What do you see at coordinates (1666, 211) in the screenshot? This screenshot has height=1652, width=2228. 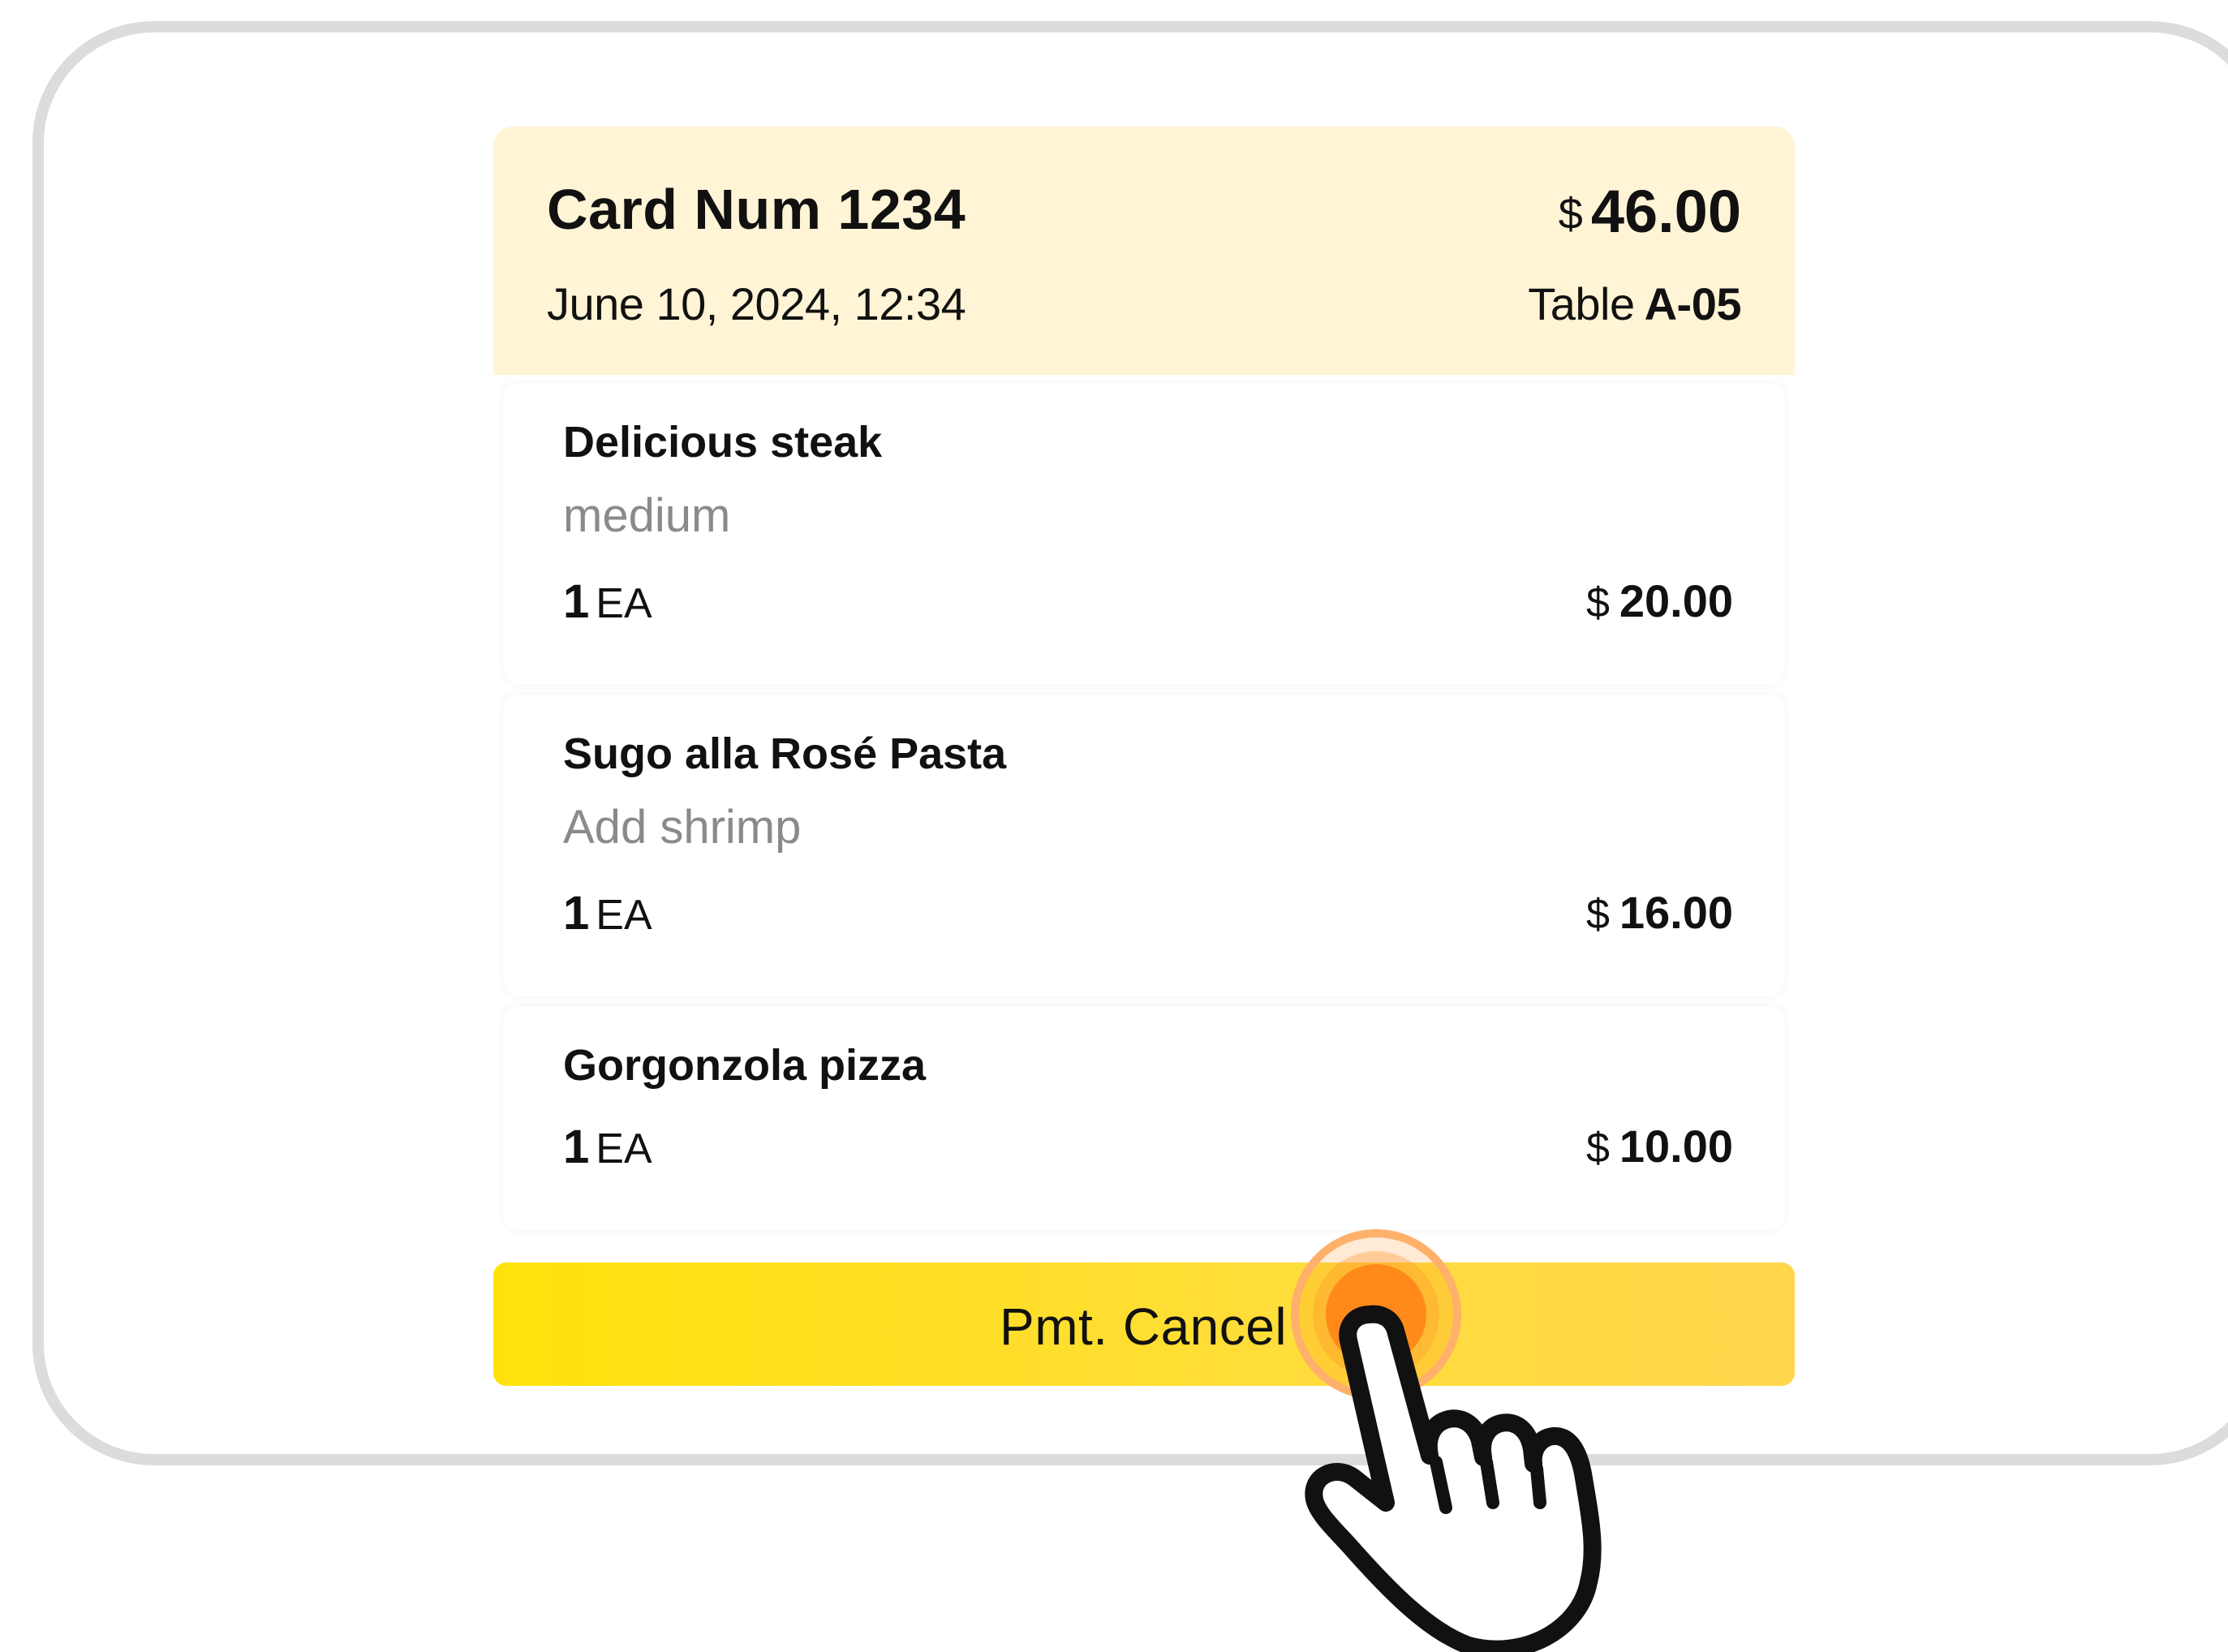 I see `total-value: 46.00` at bounding box center [1666, 211].